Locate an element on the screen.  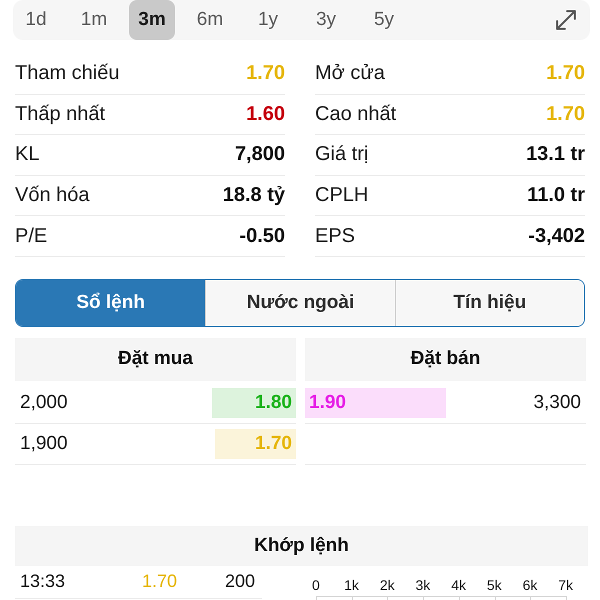
period-tab: 1m is located at coordinates (94, 20).